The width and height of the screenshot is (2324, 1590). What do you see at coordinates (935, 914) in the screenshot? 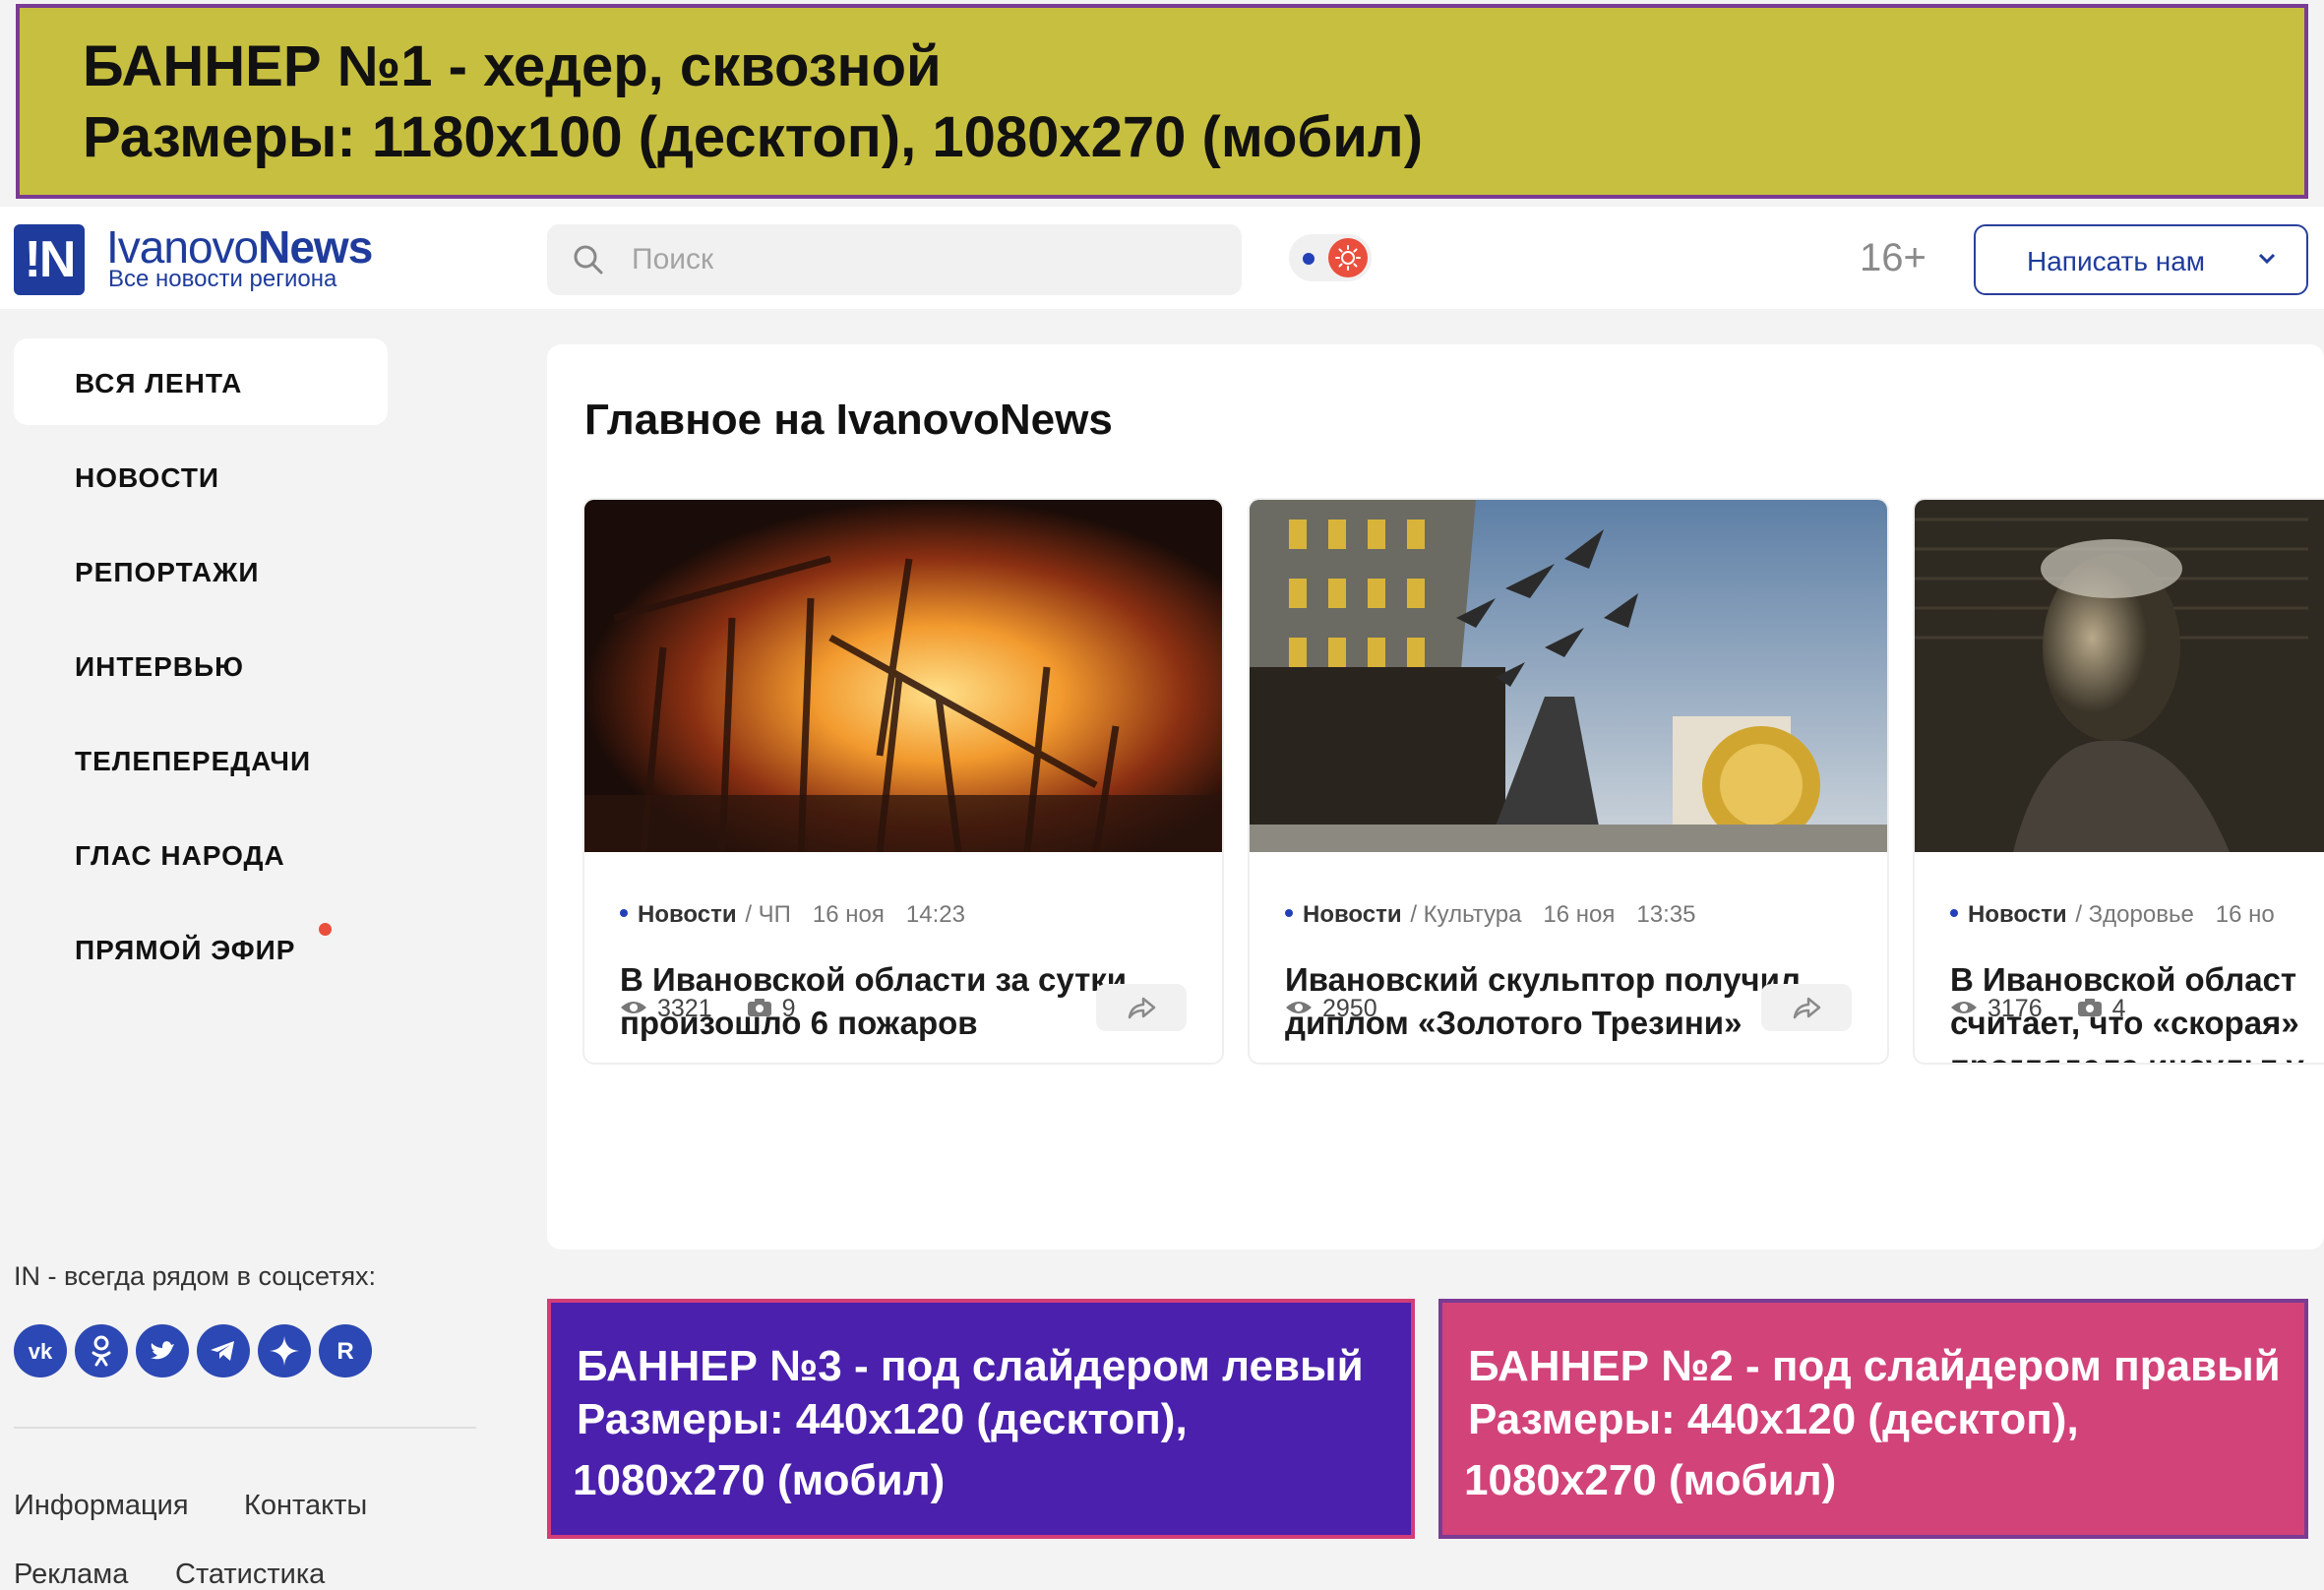
I see `news-time: 14:23` at bounding box center [935, 914].